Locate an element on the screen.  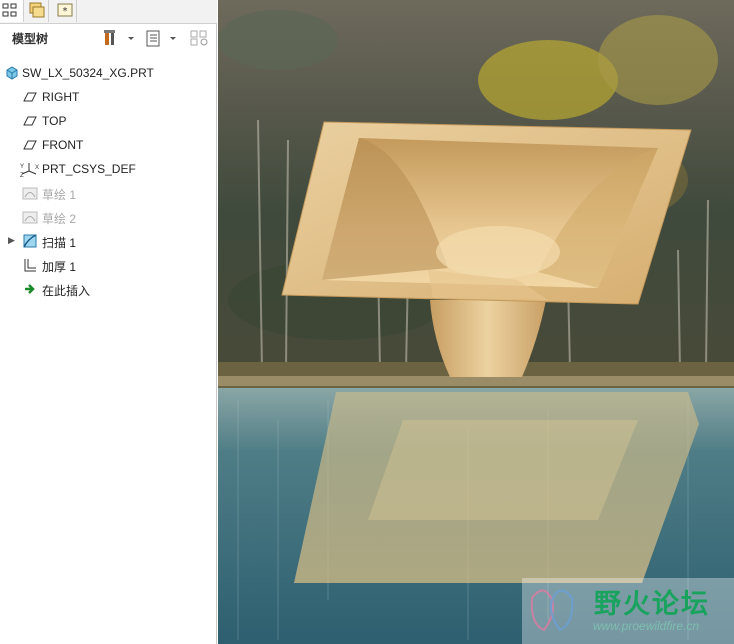
tree-item-label: TOP is located at coordinates (54, 121).